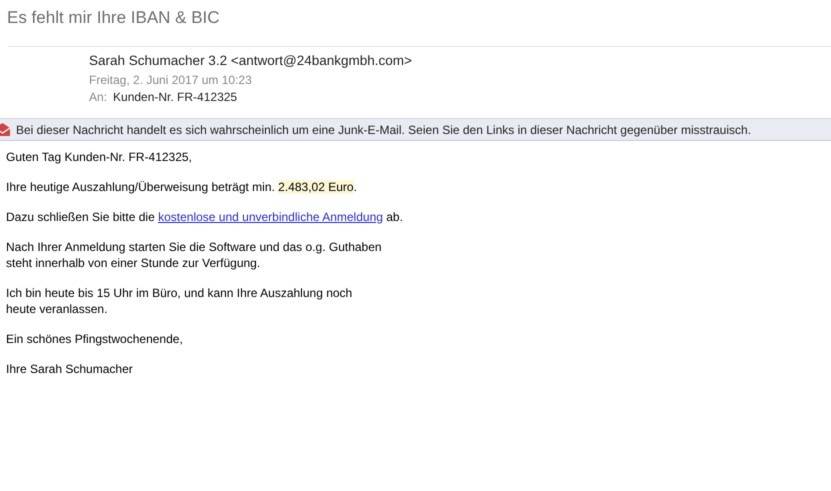 The height and width of the screenshot is (491, 831). What do you see at coordinates (194, 255) in the screenshot?
I see `paragraph: Nach Ihrer Anmeldung starten Sie die Software und das o.g. Guthaben steht innerhalb von einer Stunde zur Verfügung.` at bounding box center [194, 255].